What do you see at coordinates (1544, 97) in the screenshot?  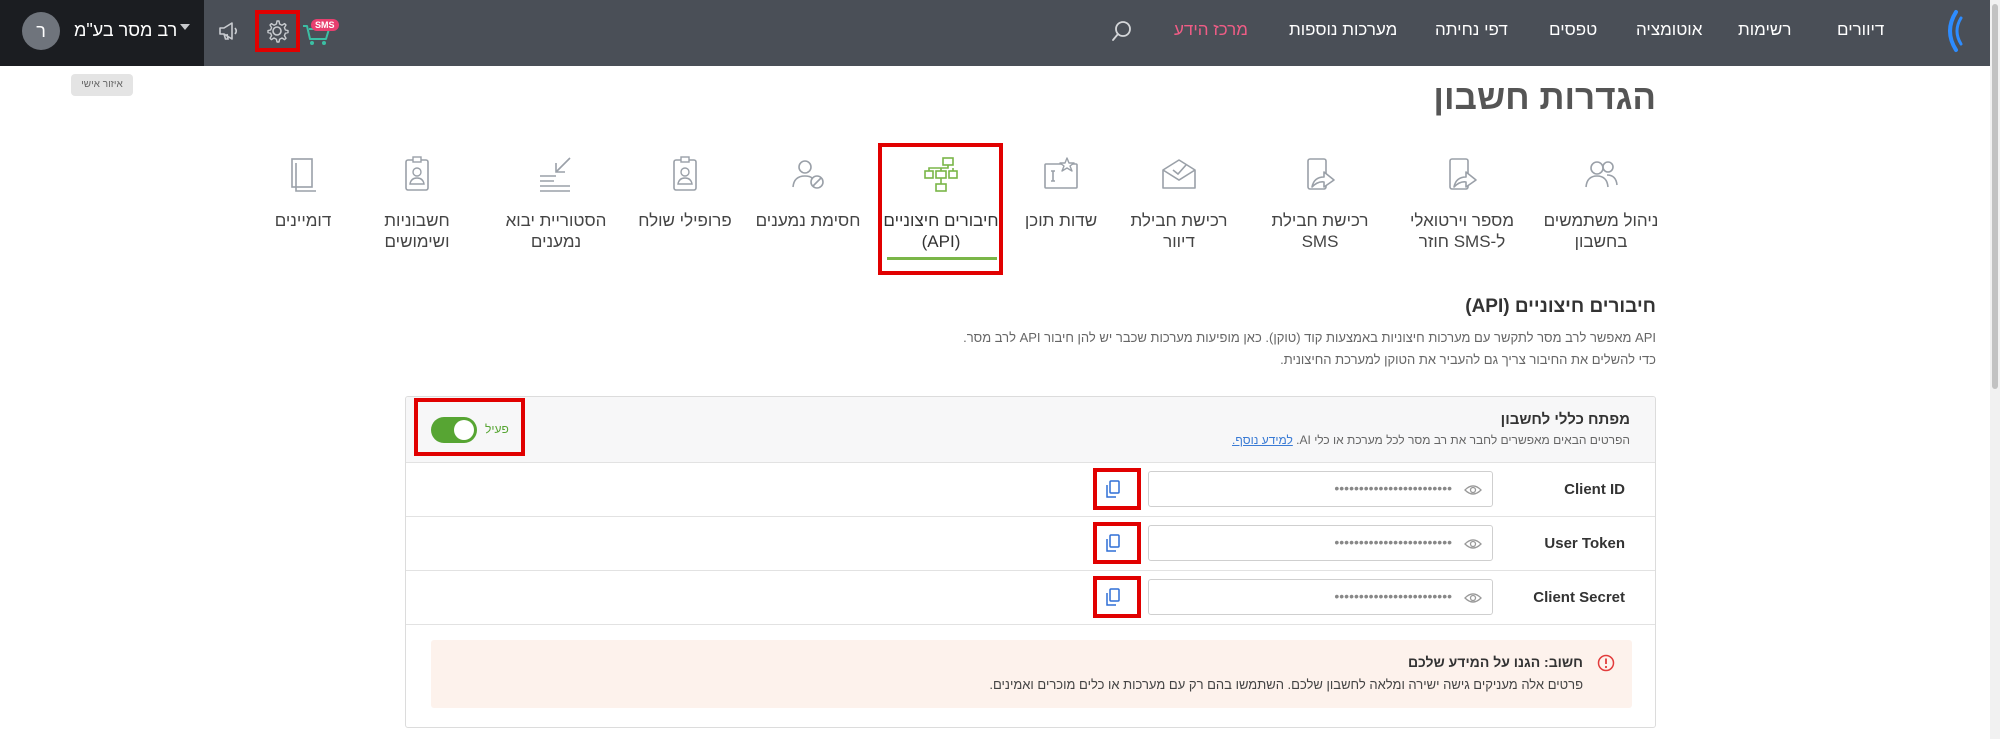 I see `page-title: הגדרות חשבון` at bounding box center [1544, 97].